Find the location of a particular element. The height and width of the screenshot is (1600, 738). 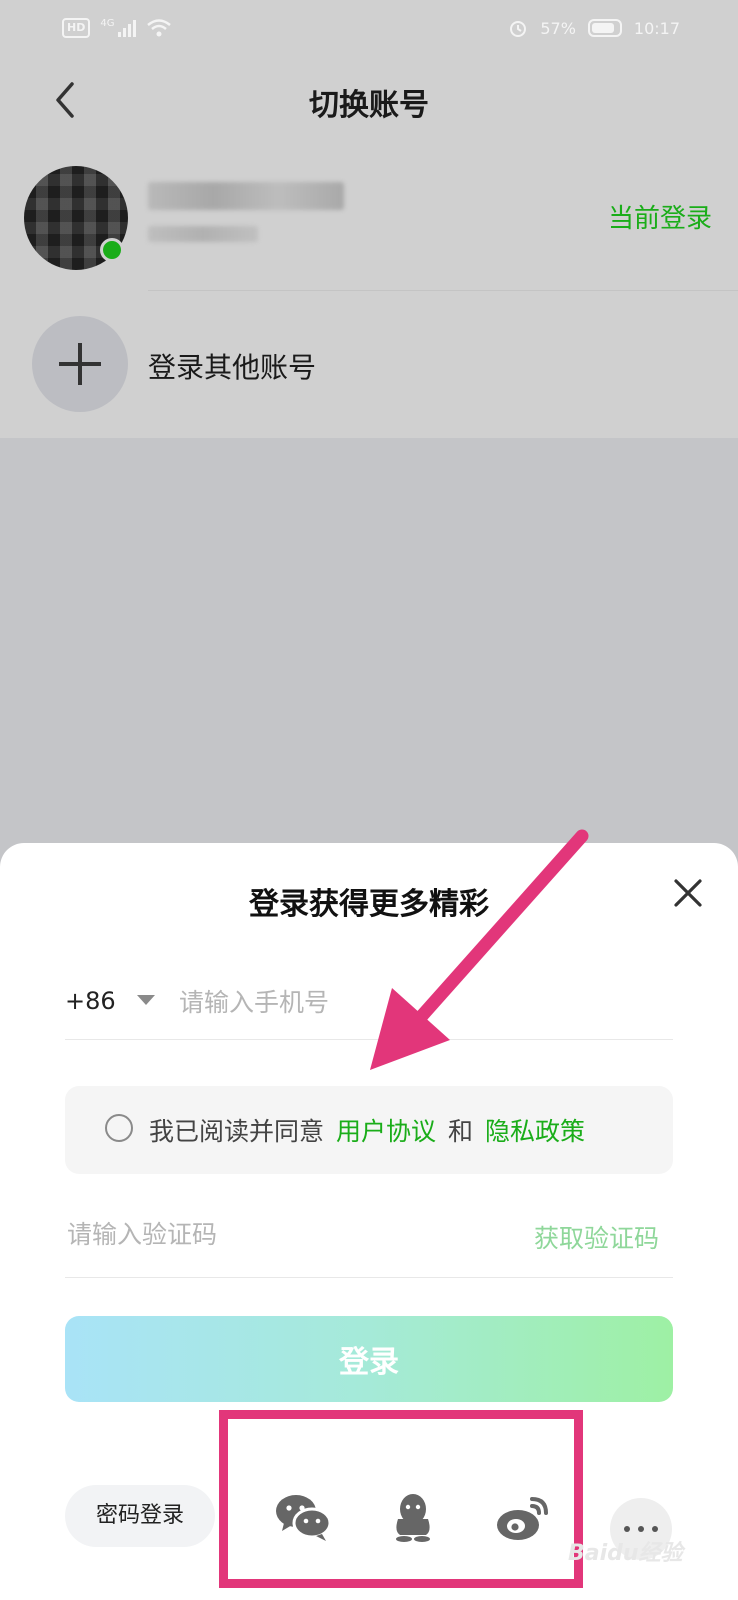

annotation-highlight-box is located at coordinates (401, 1499).